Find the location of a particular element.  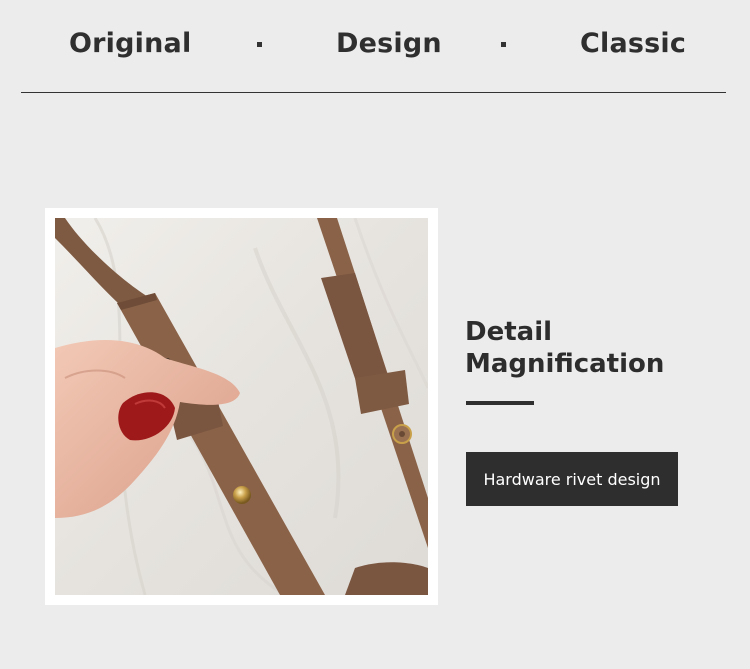

title-underline is located at coordinates (500, 403).